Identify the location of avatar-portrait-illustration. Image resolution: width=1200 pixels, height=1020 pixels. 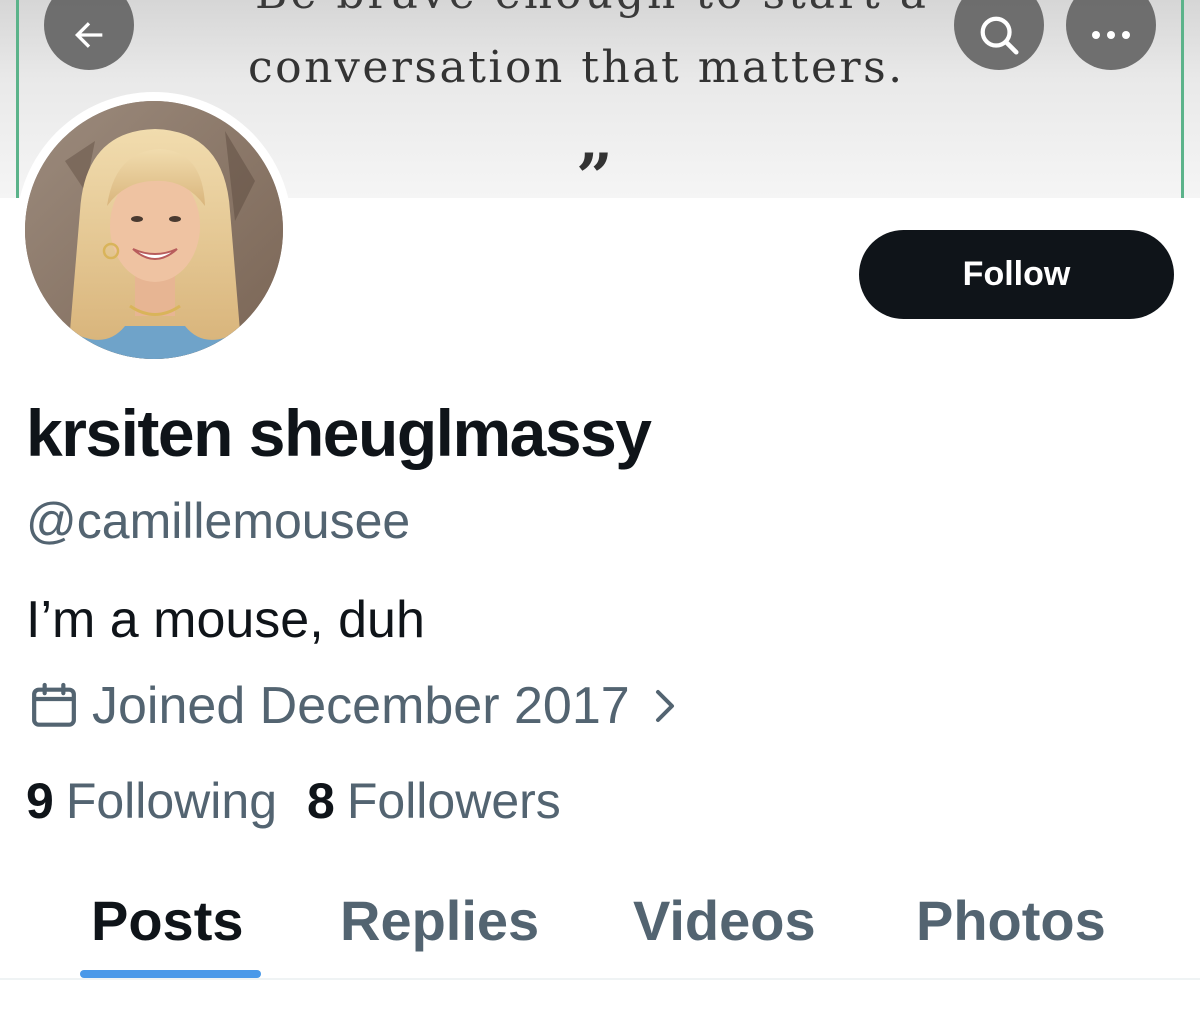
(154, 230).